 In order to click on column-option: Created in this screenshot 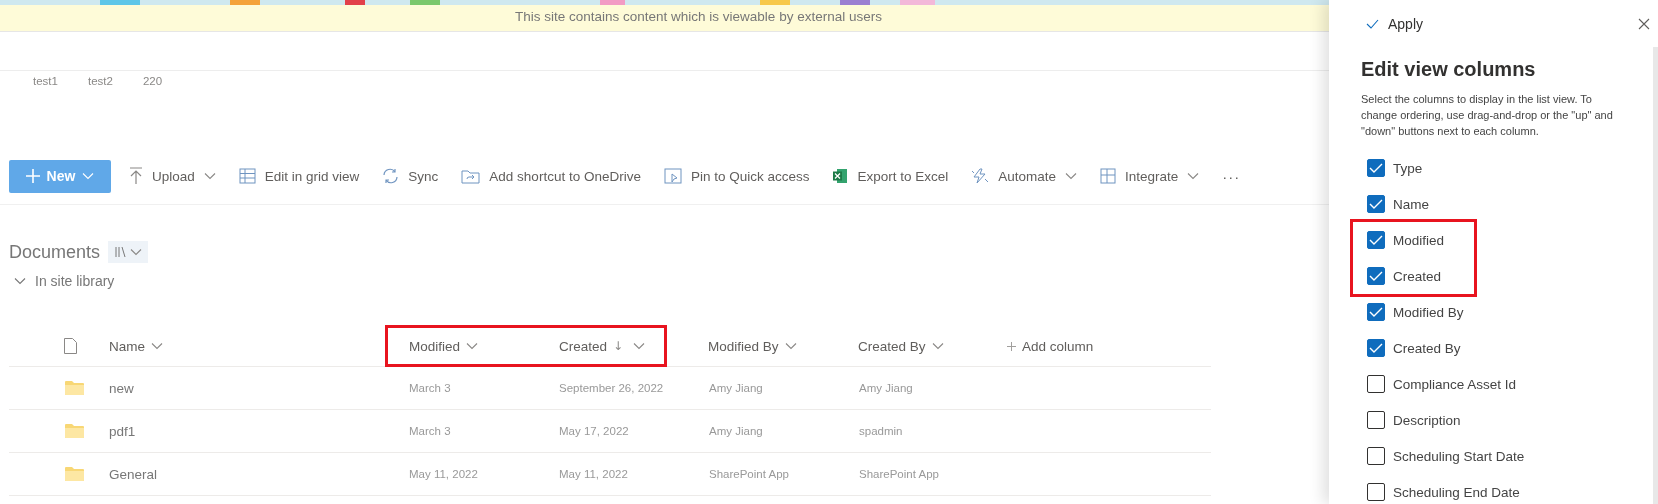, I will do `click(1417, 276)`.